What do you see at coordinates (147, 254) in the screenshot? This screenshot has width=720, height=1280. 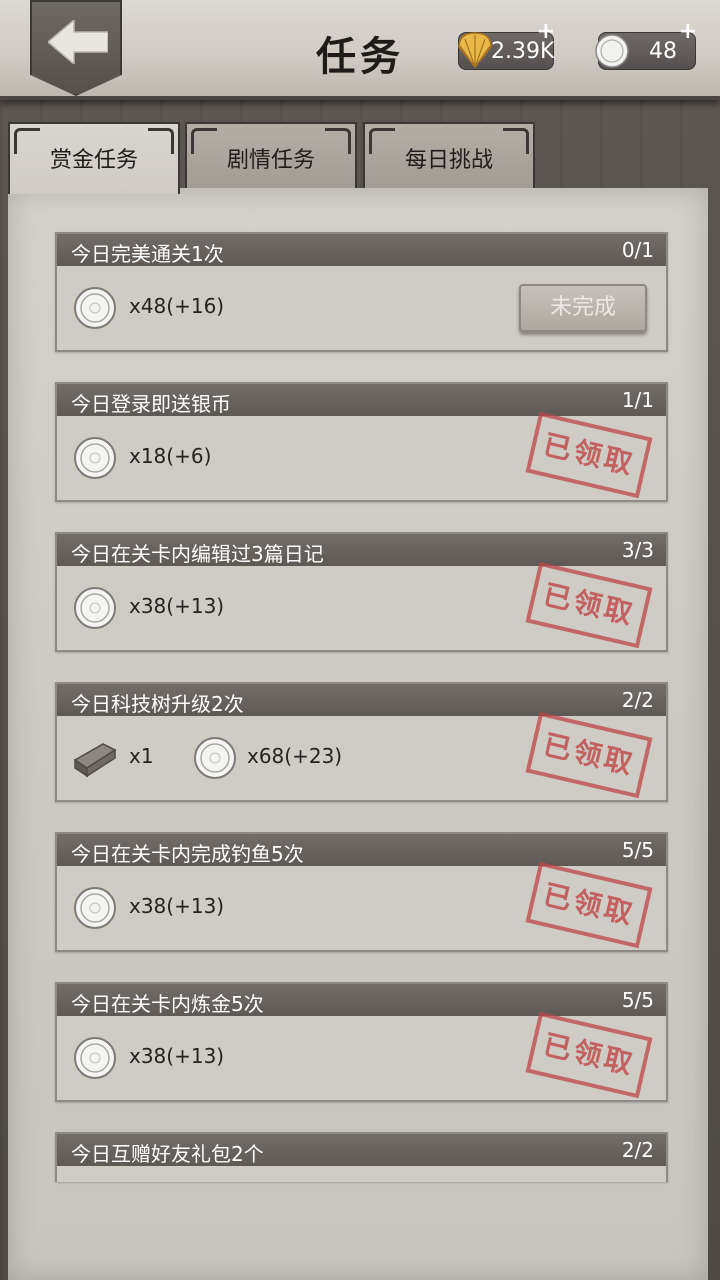 I see `task-name: 今日完美通关1次` at bounding box center [147, 254].